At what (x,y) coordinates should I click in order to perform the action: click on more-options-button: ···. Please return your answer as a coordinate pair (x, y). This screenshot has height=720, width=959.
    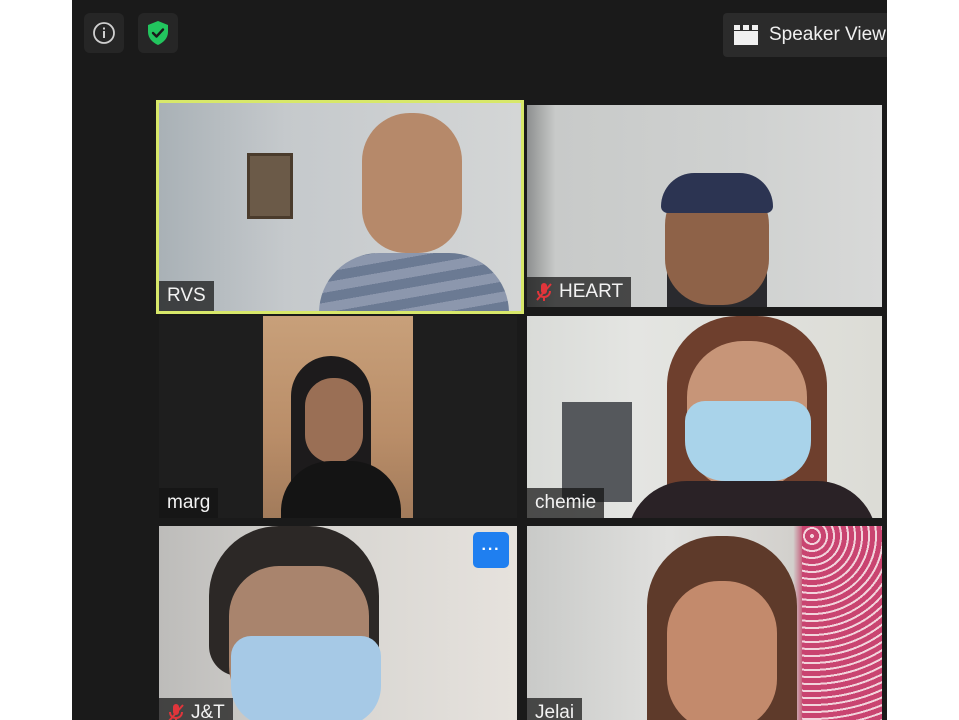
    Looking at the image, I should click on (491, 550).